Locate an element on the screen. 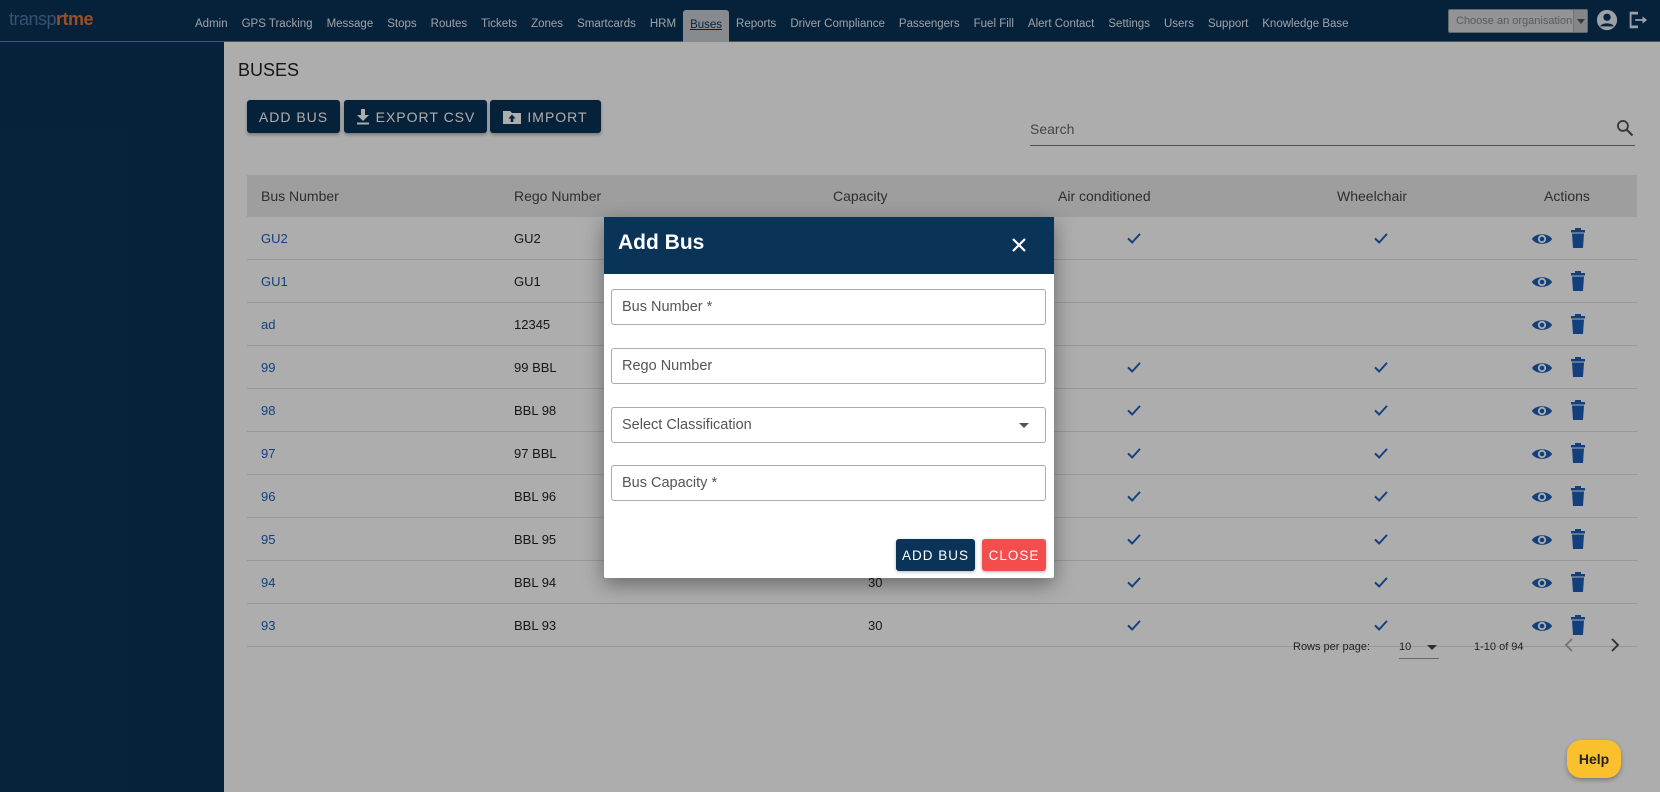 The height and width of the screenshot is (792, 1660). help-button-label: Help is located at coordinates (1594, 759).